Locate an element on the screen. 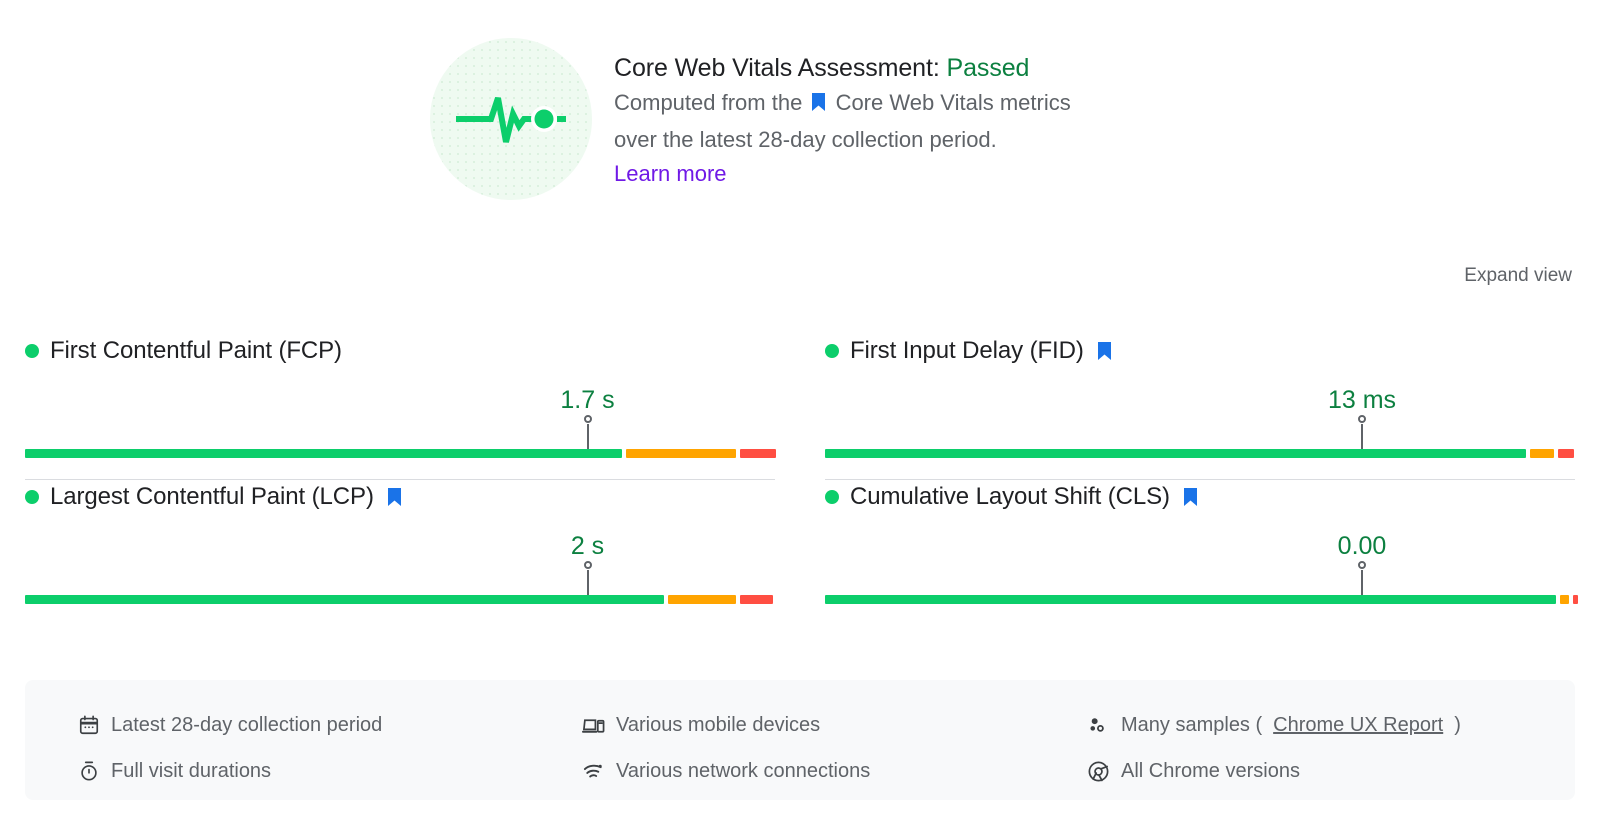 The width and height of the screenshot is (1600, 832). expand-view-row: Expand view is located at coordinates (1518, 276).